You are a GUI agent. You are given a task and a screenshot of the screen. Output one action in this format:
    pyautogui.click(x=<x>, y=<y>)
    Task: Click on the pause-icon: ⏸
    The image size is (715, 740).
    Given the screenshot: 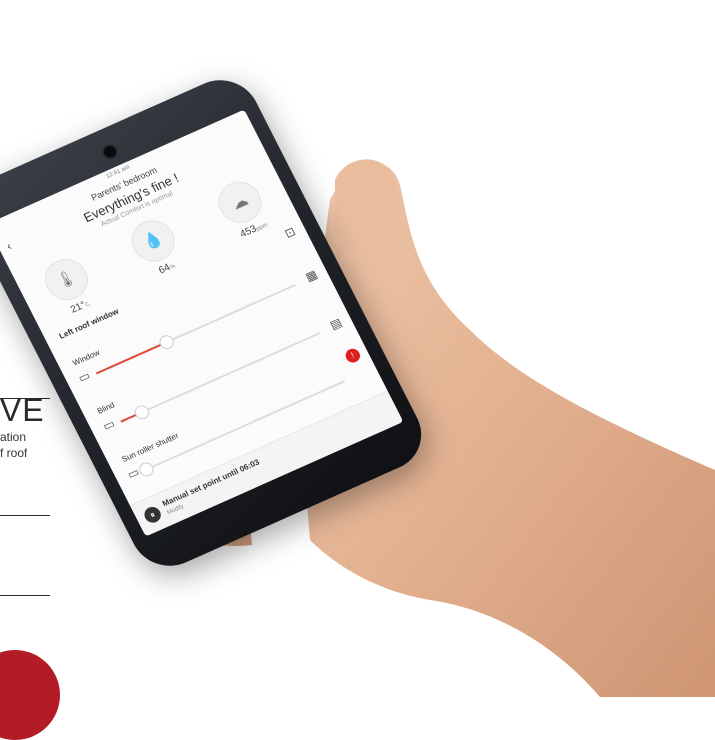 What is the action you would take?
    pyautogui.click(x=152, y=515)
    